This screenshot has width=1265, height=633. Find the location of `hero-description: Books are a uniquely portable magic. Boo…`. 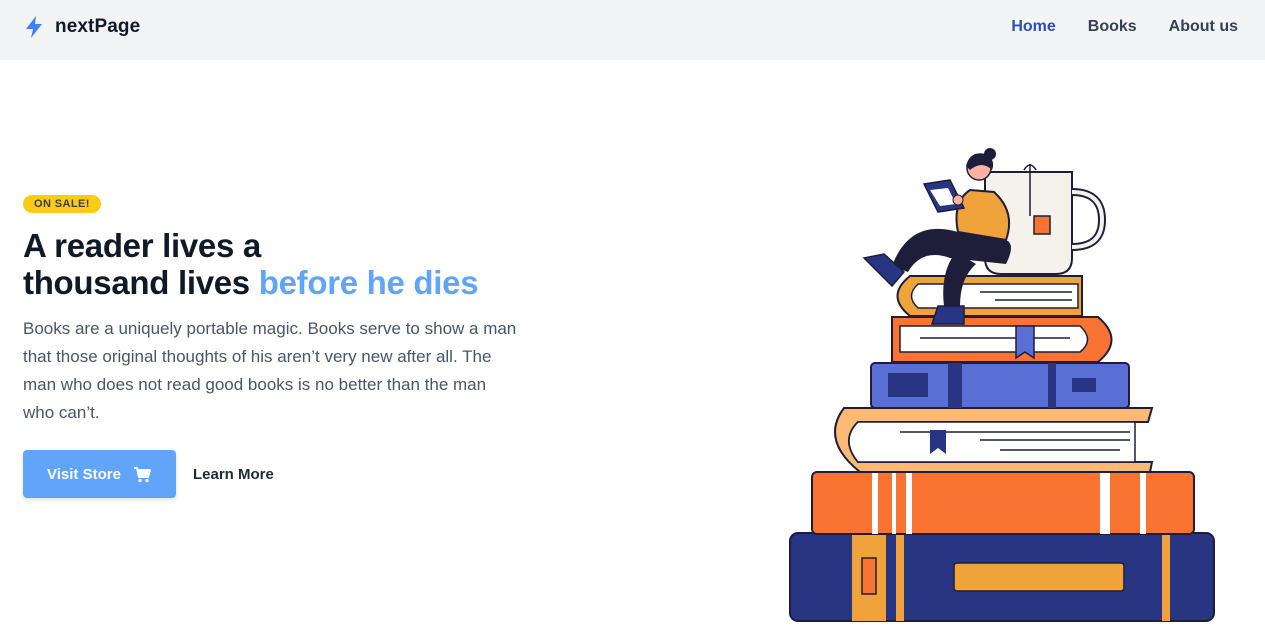

hero-description: Books are a uniquely portable magic. Boo… is located at coordinates (270, 370).